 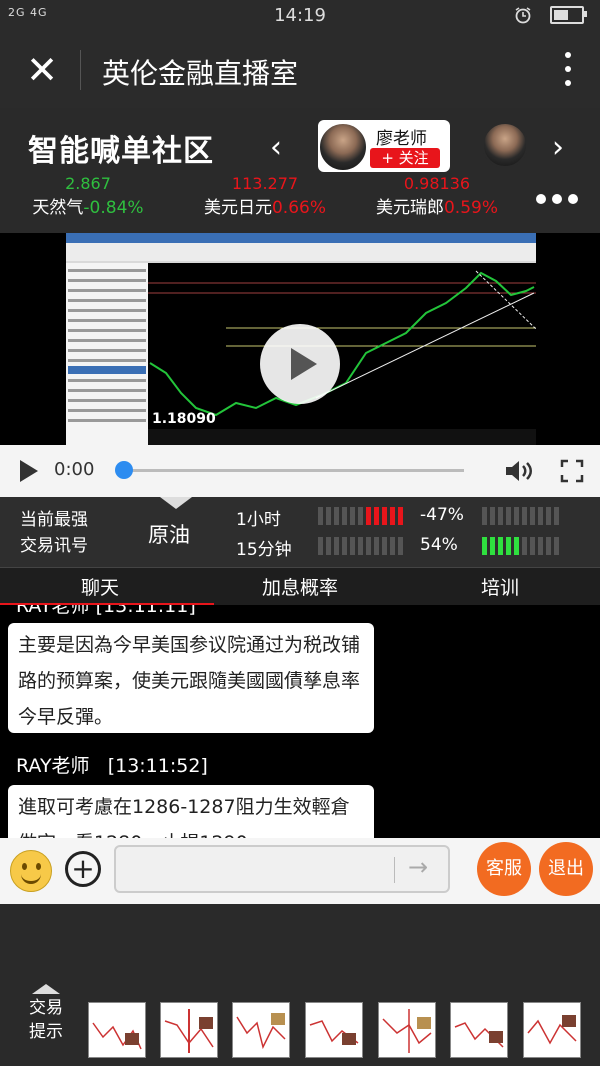 I want to click on signal-period: 15分钟, so click(x=264, y=550).